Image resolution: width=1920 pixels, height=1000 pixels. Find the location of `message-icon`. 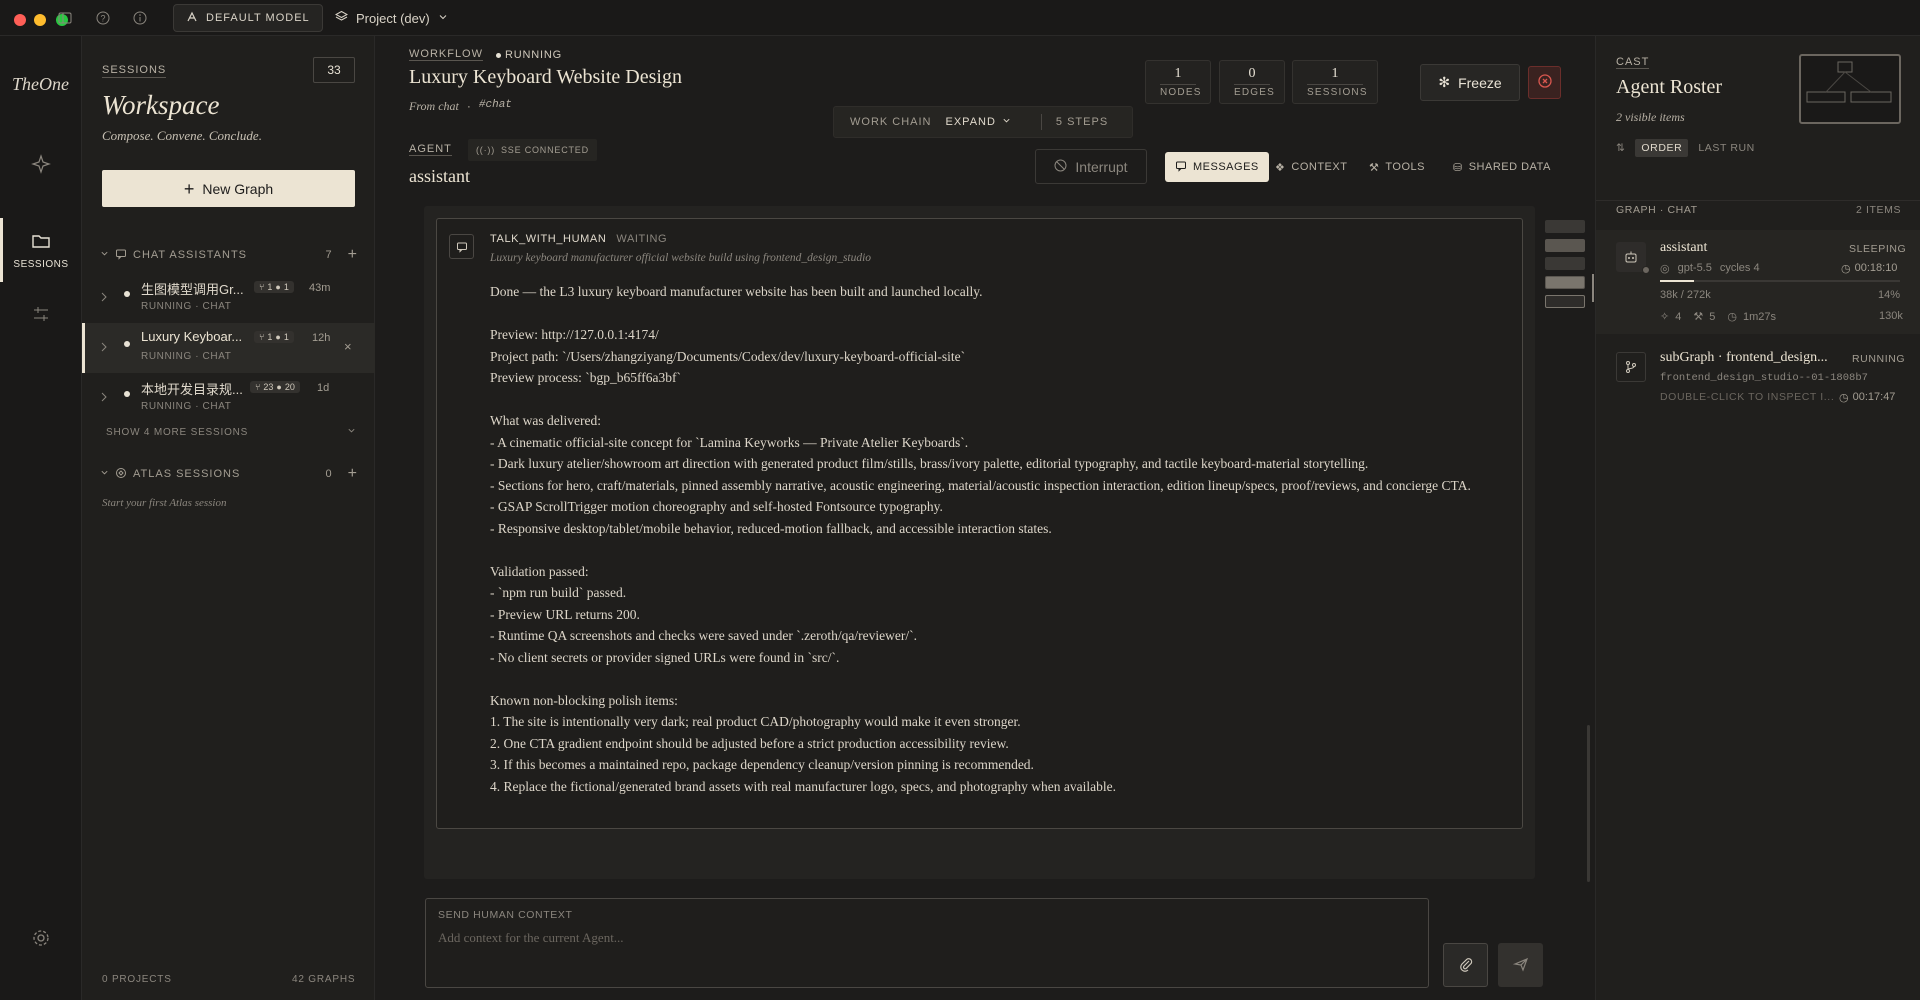

message-icon is located at coordinates (461, 246).